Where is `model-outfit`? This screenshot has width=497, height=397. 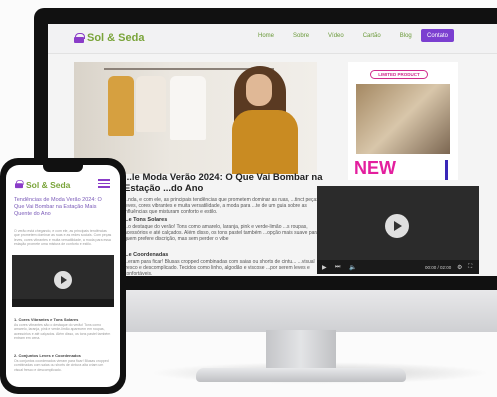 model-outfit is located at coordinates (265, 142).